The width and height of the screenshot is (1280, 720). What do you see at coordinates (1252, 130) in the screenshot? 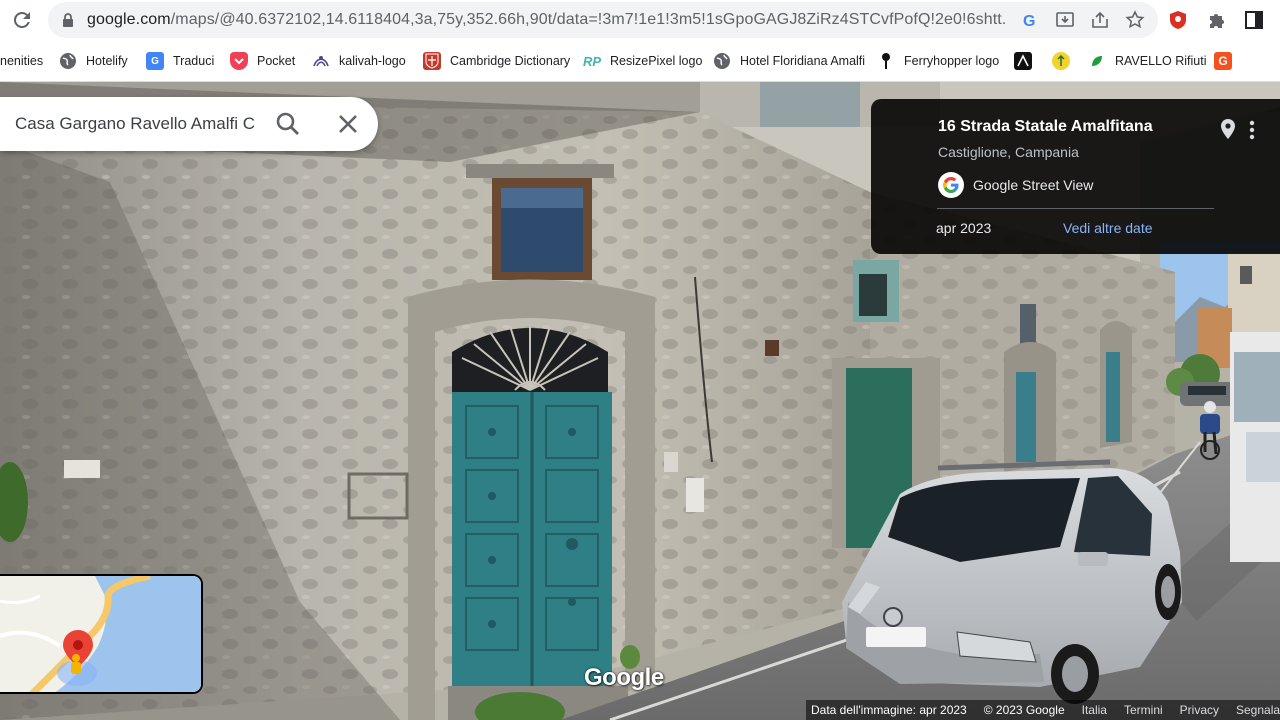
I see `more-options-icon` at bounding box center [1252, 130].